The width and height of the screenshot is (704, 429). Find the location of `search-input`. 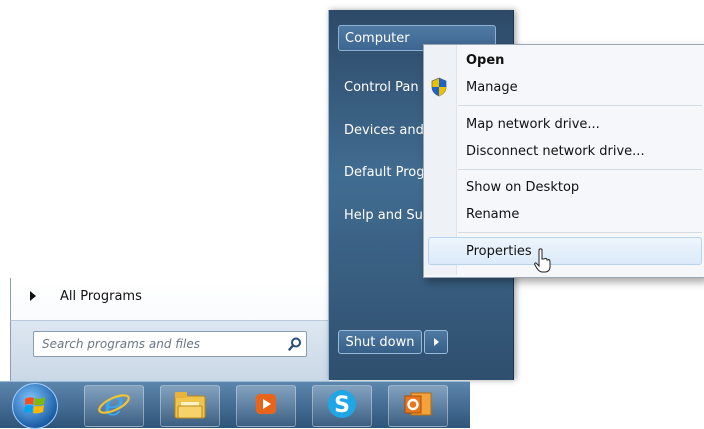

search-input is located at coordinates (159, 344).